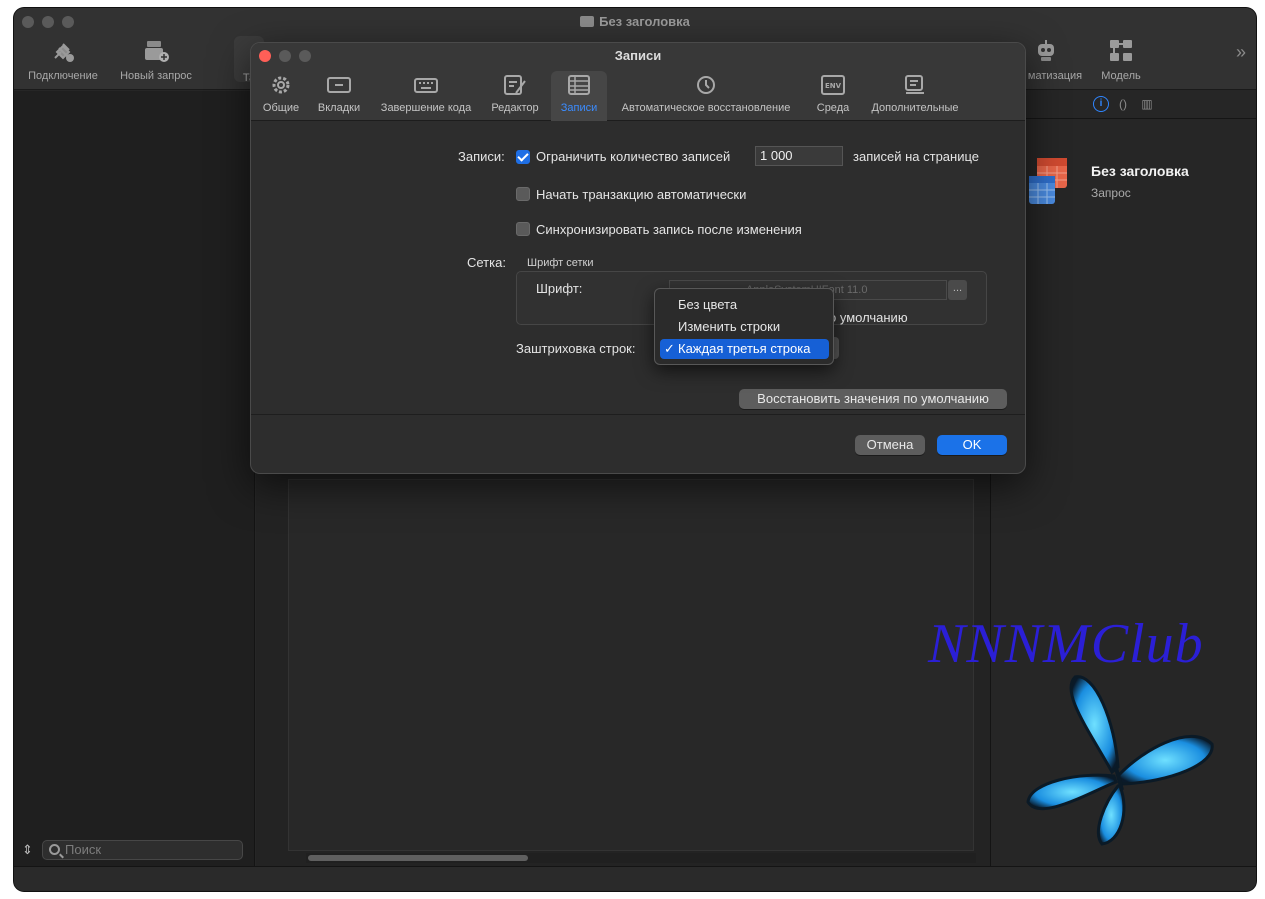  Describe the element at coordinates (1241, 52) in the screenshot. I see `toolbar-overflow-icon: »` at that location.